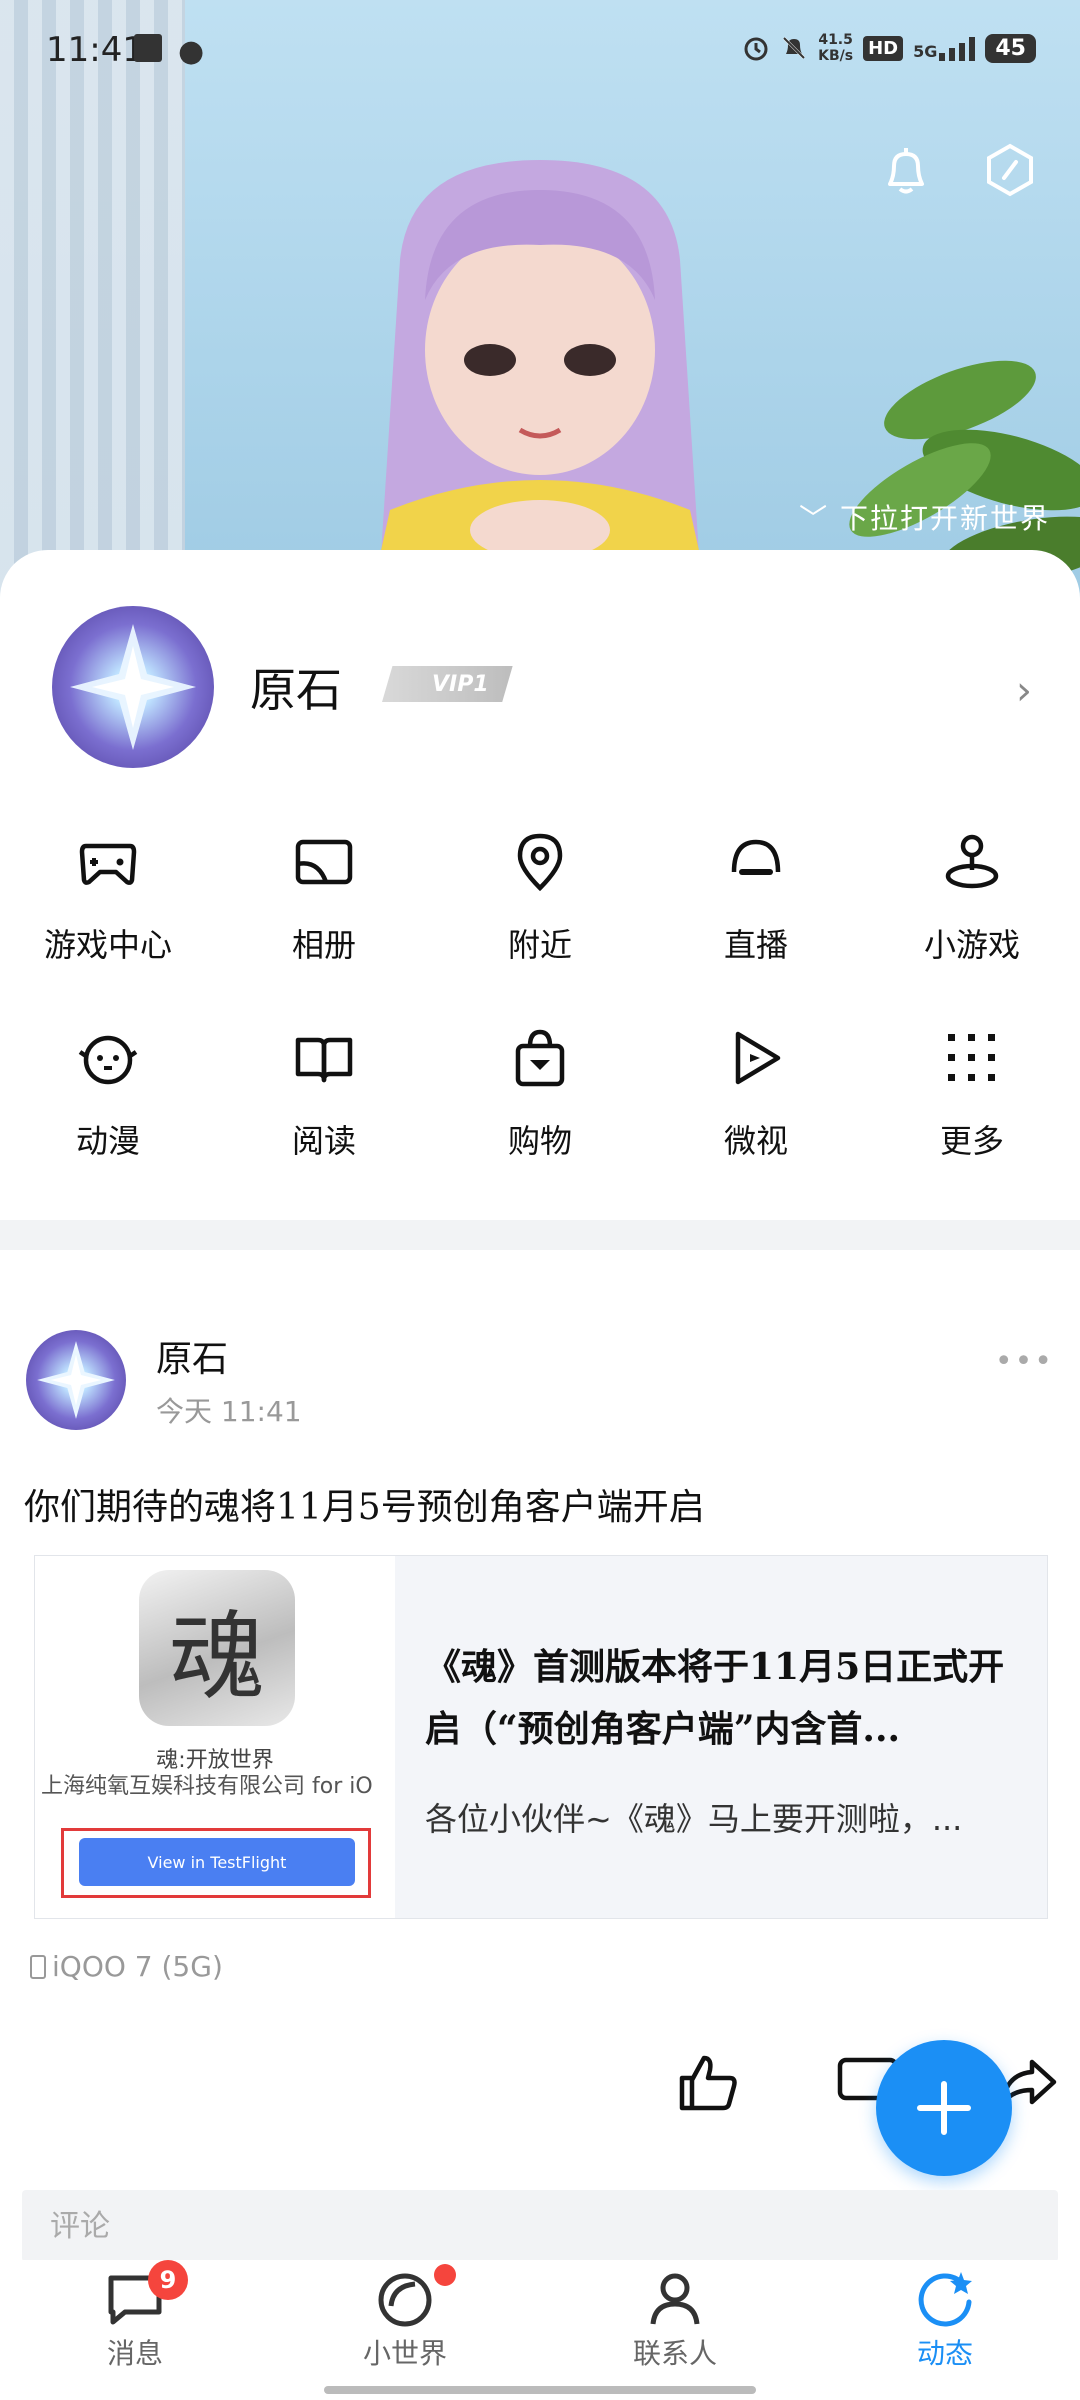  I want to click on joystick-icon, so click(972, 861).